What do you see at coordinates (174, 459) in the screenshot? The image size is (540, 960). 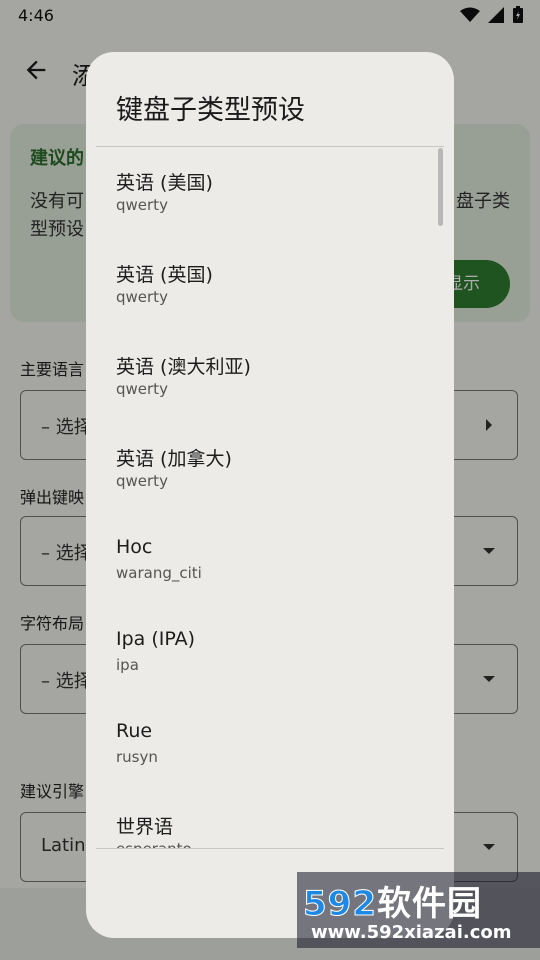 I see `item-title: 英语 (加拿大)` at bounding box center [174, 459].